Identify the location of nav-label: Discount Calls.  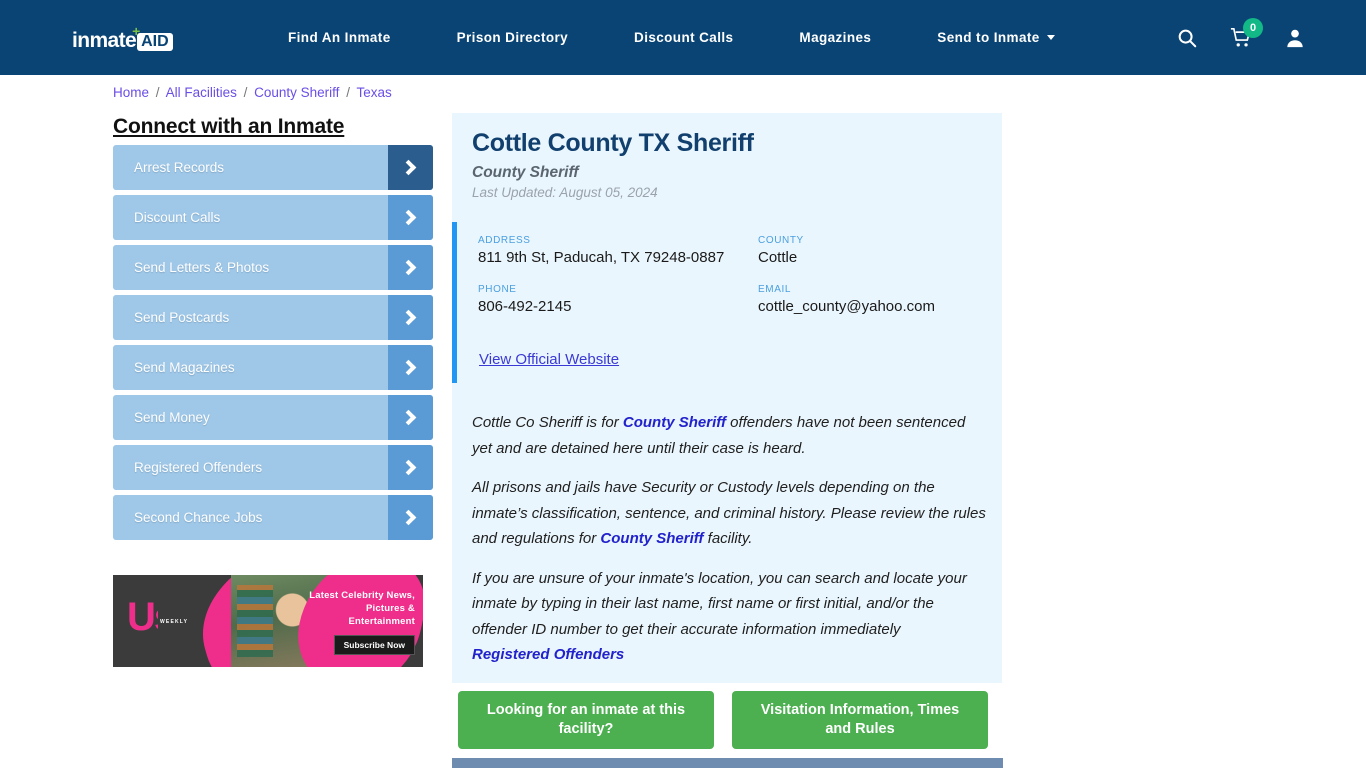
(684, 37).